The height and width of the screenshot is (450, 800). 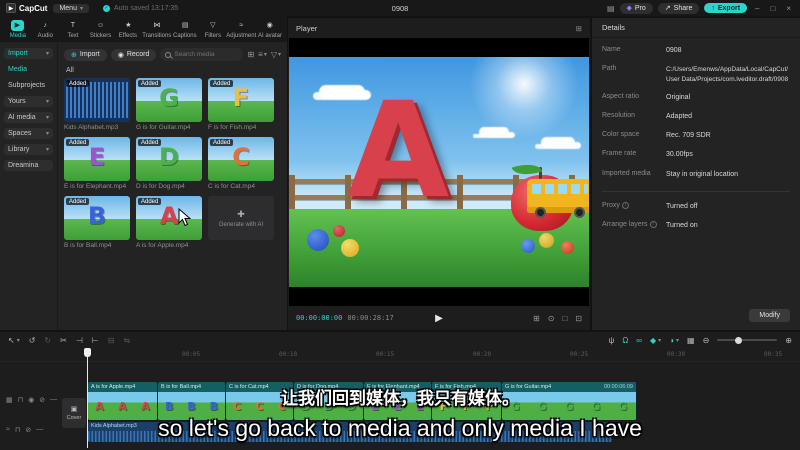 I want to click on ratio-icon: □, so click(x=564, y=318).